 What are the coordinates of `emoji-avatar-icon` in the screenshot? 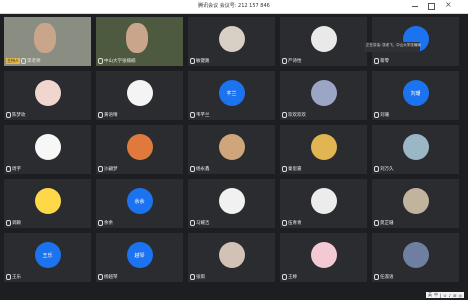 It's located at (47, 201).